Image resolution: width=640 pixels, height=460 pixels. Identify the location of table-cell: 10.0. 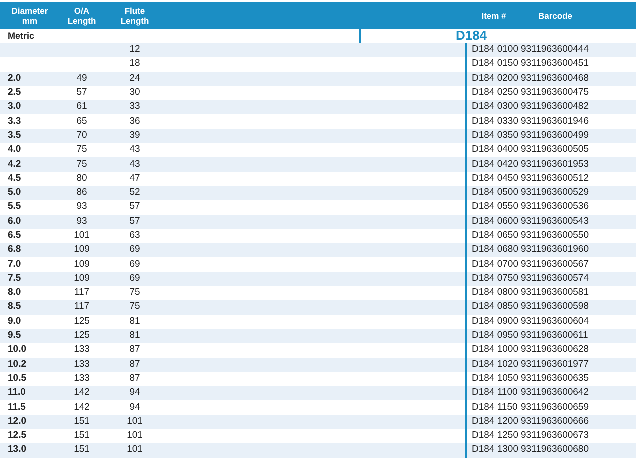
(17, 350).